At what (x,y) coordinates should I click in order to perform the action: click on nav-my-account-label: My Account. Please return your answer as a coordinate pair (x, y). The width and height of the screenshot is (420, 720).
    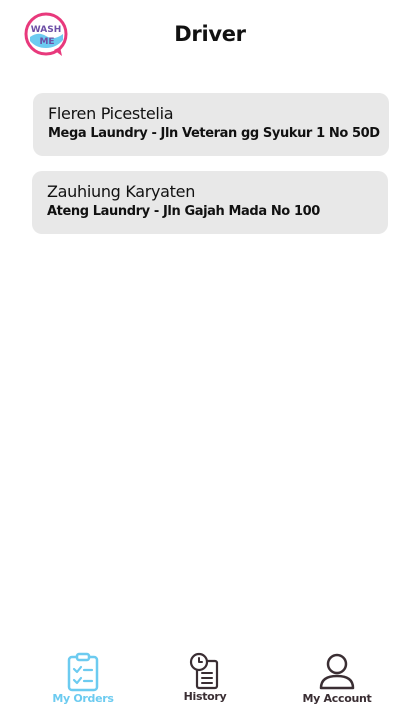
    Looking at the image, I should click on (337, 698).